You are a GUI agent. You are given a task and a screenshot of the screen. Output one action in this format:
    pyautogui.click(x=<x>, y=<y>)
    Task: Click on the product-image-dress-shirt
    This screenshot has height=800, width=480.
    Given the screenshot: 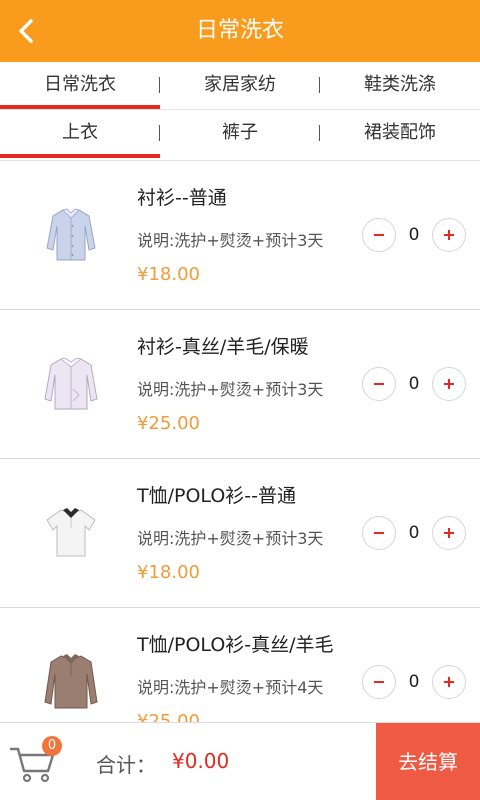 What is the action you would take?
    pyautogui.click(x=71, y=234)
    